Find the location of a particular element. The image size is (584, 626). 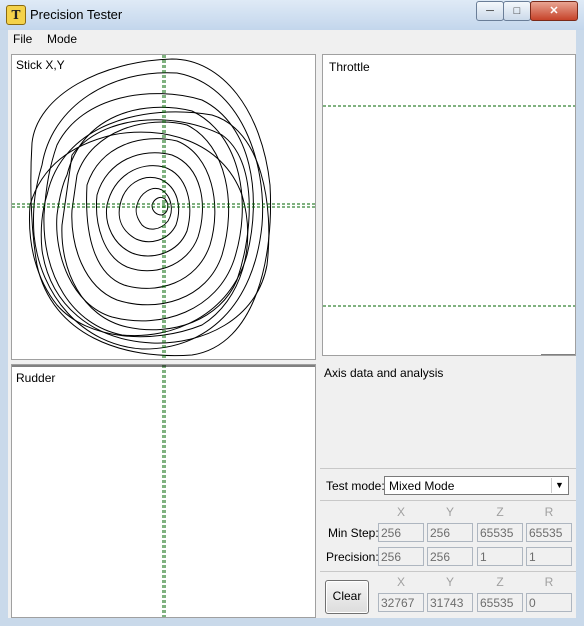

precision-r-field: 1 is located at coordinates (549, 556).